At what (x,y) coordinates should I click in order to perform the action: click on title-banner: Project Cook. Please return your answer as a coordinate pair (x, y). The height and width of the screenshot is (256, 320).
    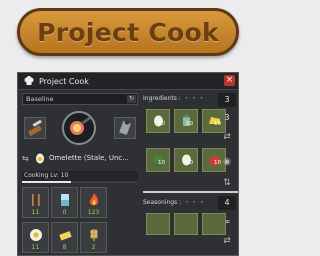
    Looking at the image, I should click on (128, 32).